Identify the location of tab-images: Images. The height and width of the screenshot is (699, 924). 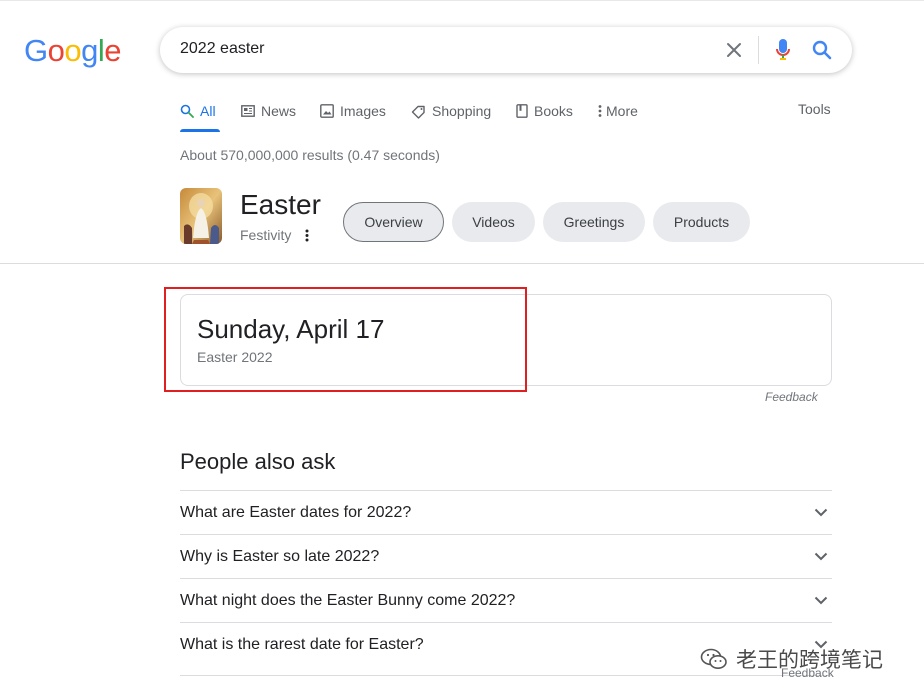
(353, 111).